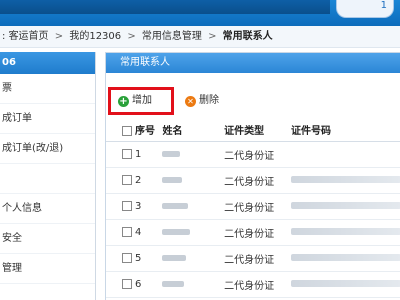  Describe the element at coordinates (345, 130) in the screenshot. I see `header-id-number: 证件号码` at that location.